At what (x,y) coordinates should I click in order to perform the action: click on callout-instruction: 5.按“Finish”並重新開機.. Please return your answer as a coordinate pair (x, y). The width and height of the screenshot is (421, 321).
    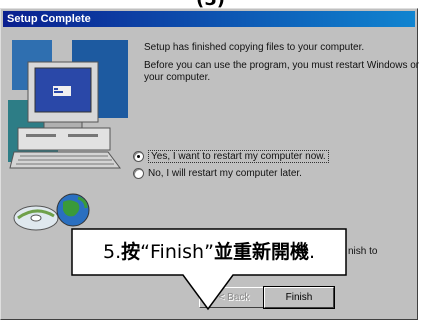
    Looking at the image, I should click on (209, 252).